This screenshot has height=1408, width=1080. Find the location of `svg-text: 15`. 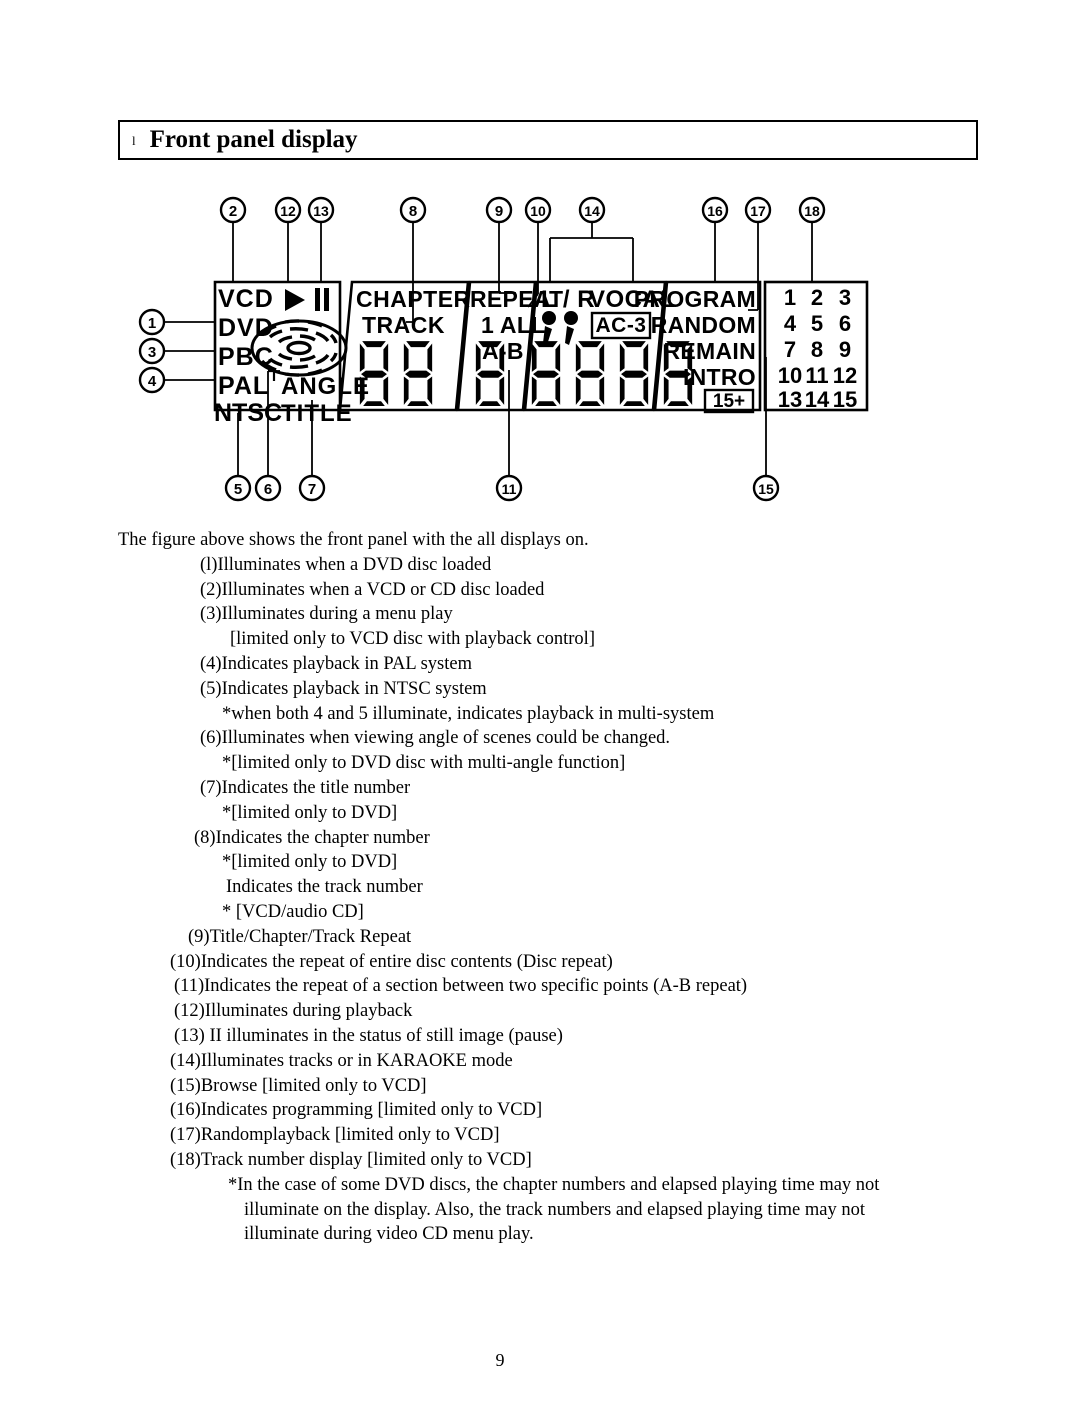

svg-text: 15 is located at coordinates (766, 489).